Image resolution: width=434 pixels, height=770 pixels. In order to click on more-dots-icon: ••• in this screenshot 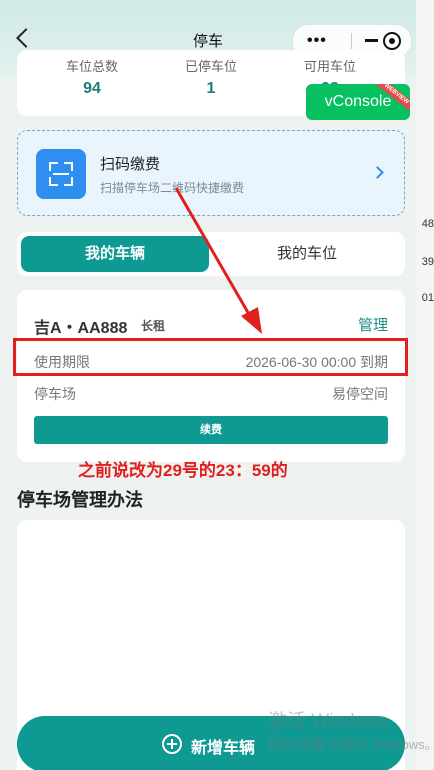, I will do `click(317, 41)`.